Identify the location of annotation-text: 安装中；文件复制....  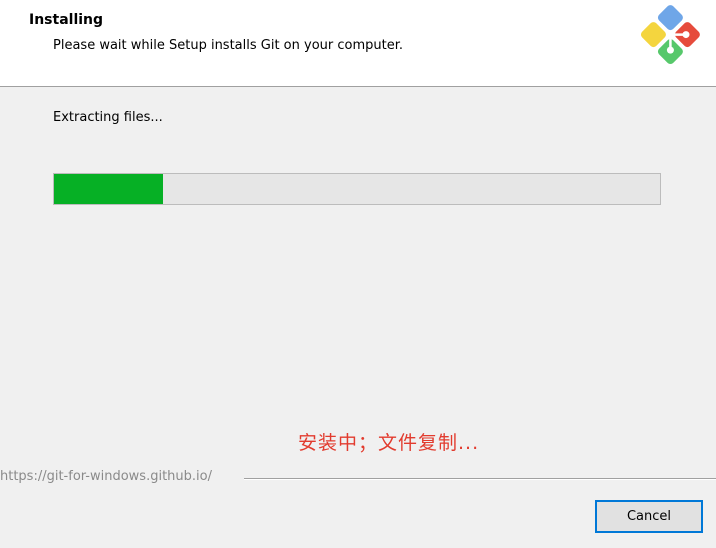
(389, 443).